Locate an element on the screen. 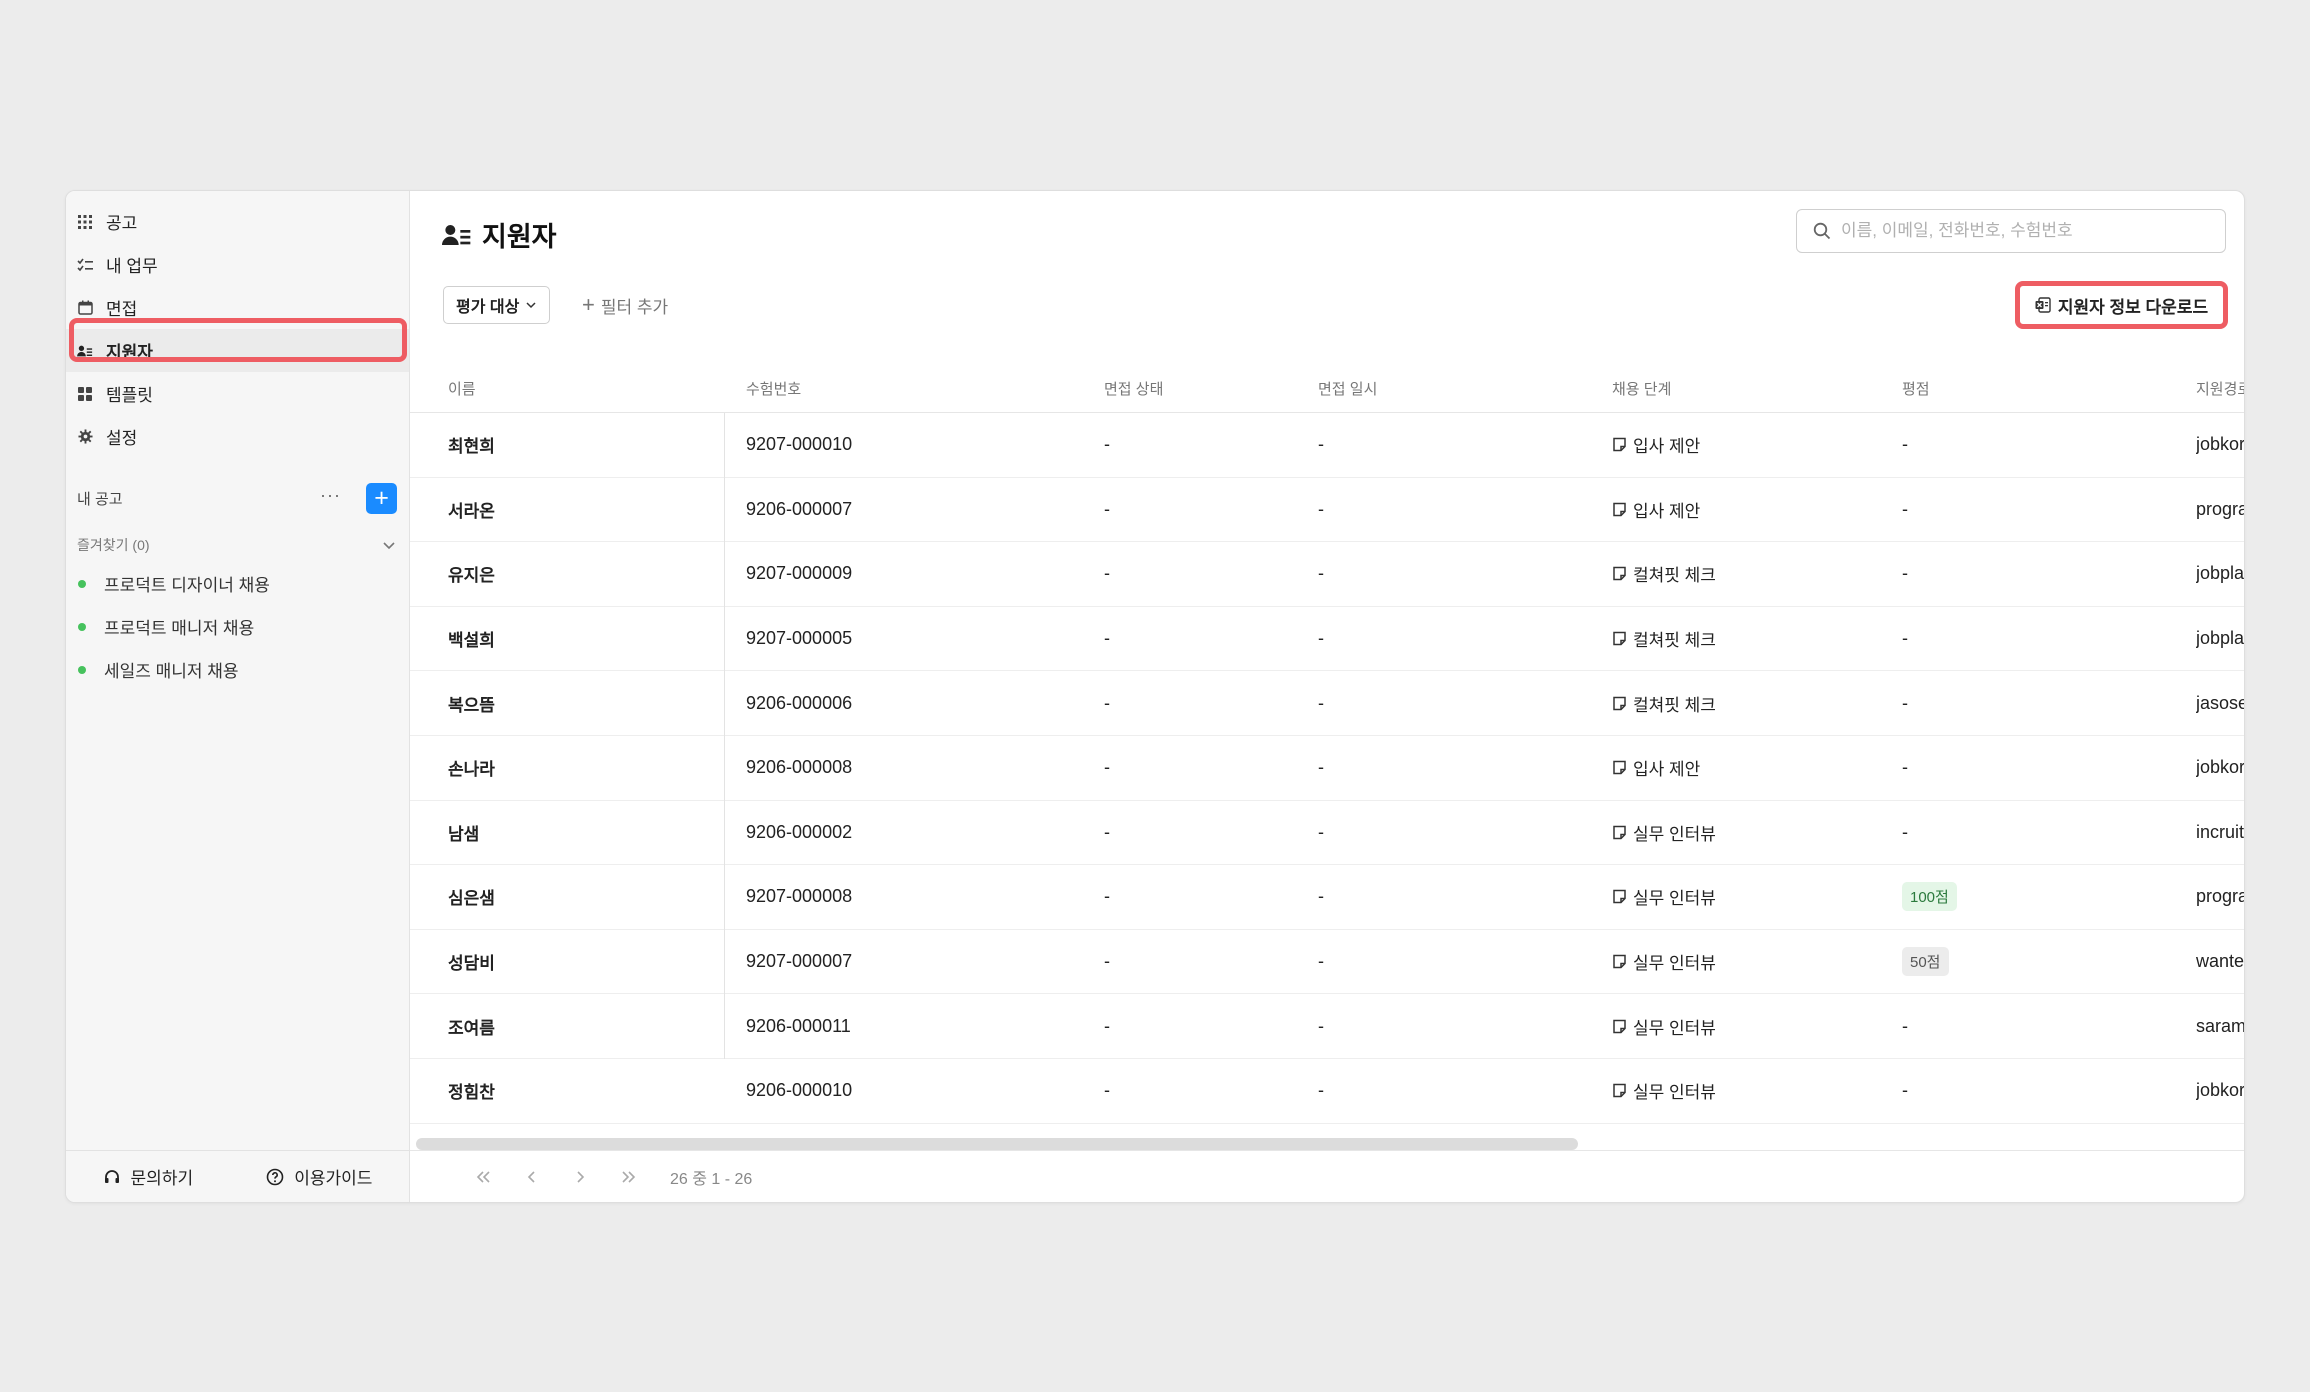  sidebar-item-interview: 면접 is located at coordinates (237, 307).